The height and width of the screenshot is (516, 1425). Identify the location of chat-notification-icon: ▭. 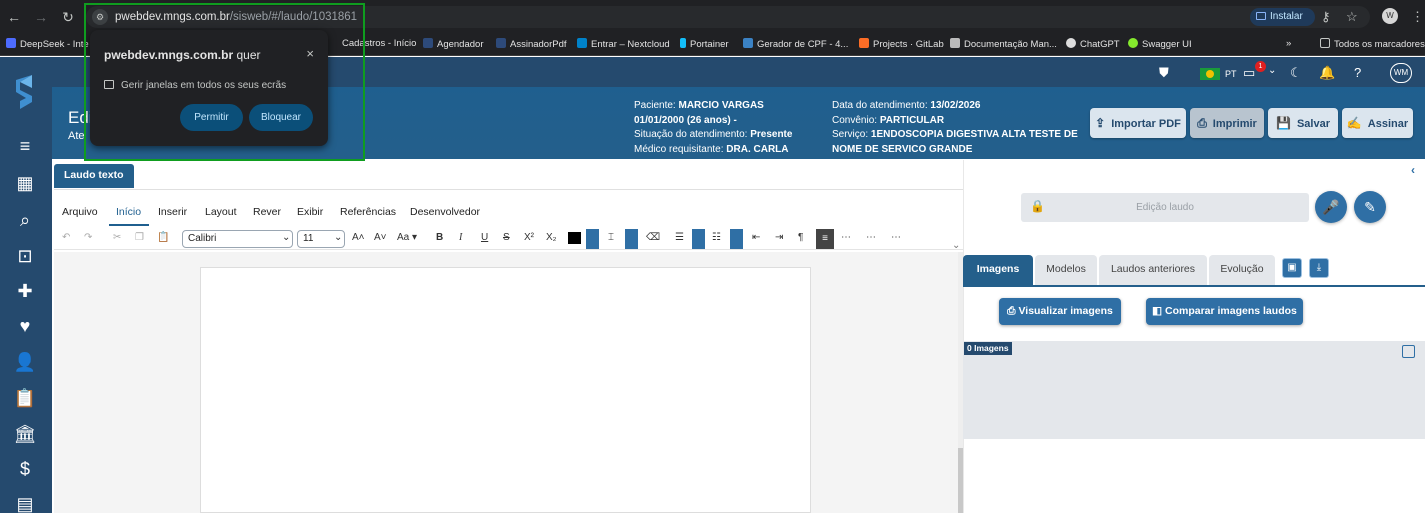
(1249, 73).